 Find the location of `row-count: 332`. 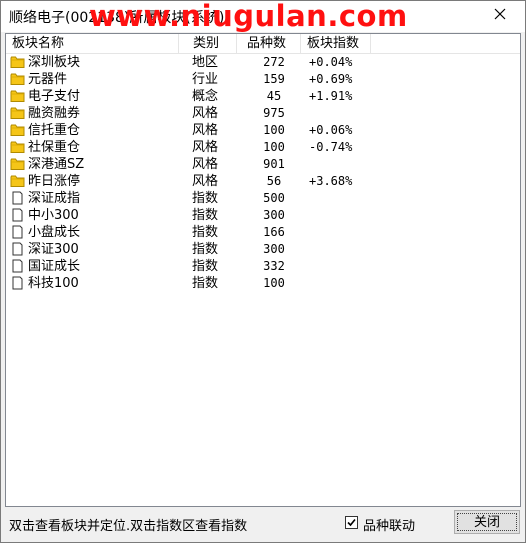

row-count: 332 is located at coordinates (274, 266).